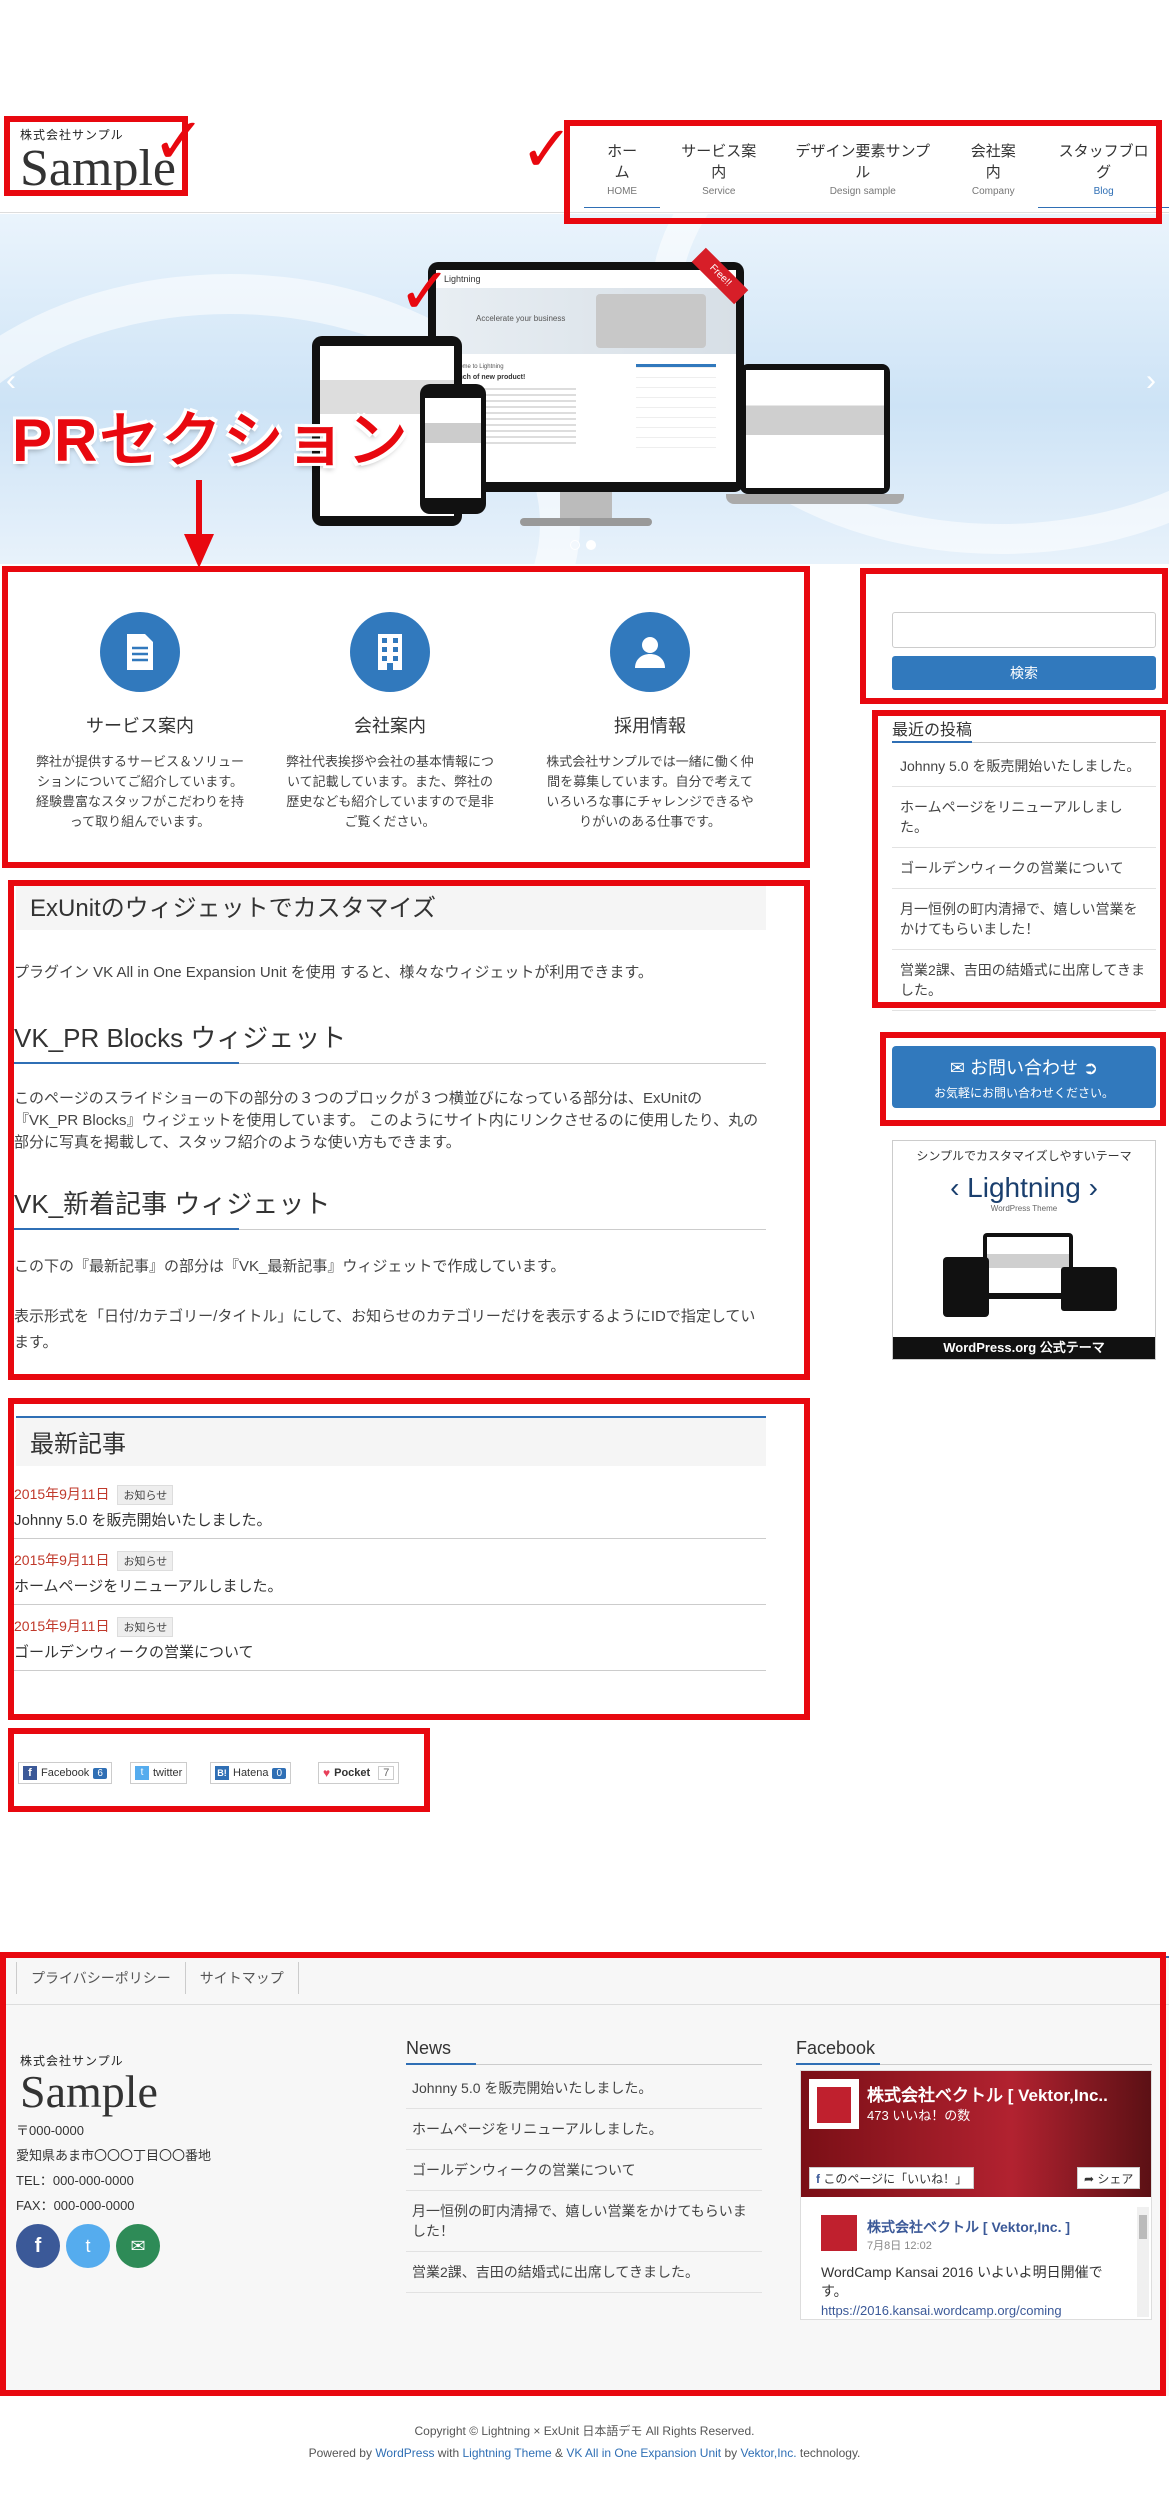 This screenshot has width=1169, height=2504. I want to click on fb-scrollbar, so click(1143, 2262).